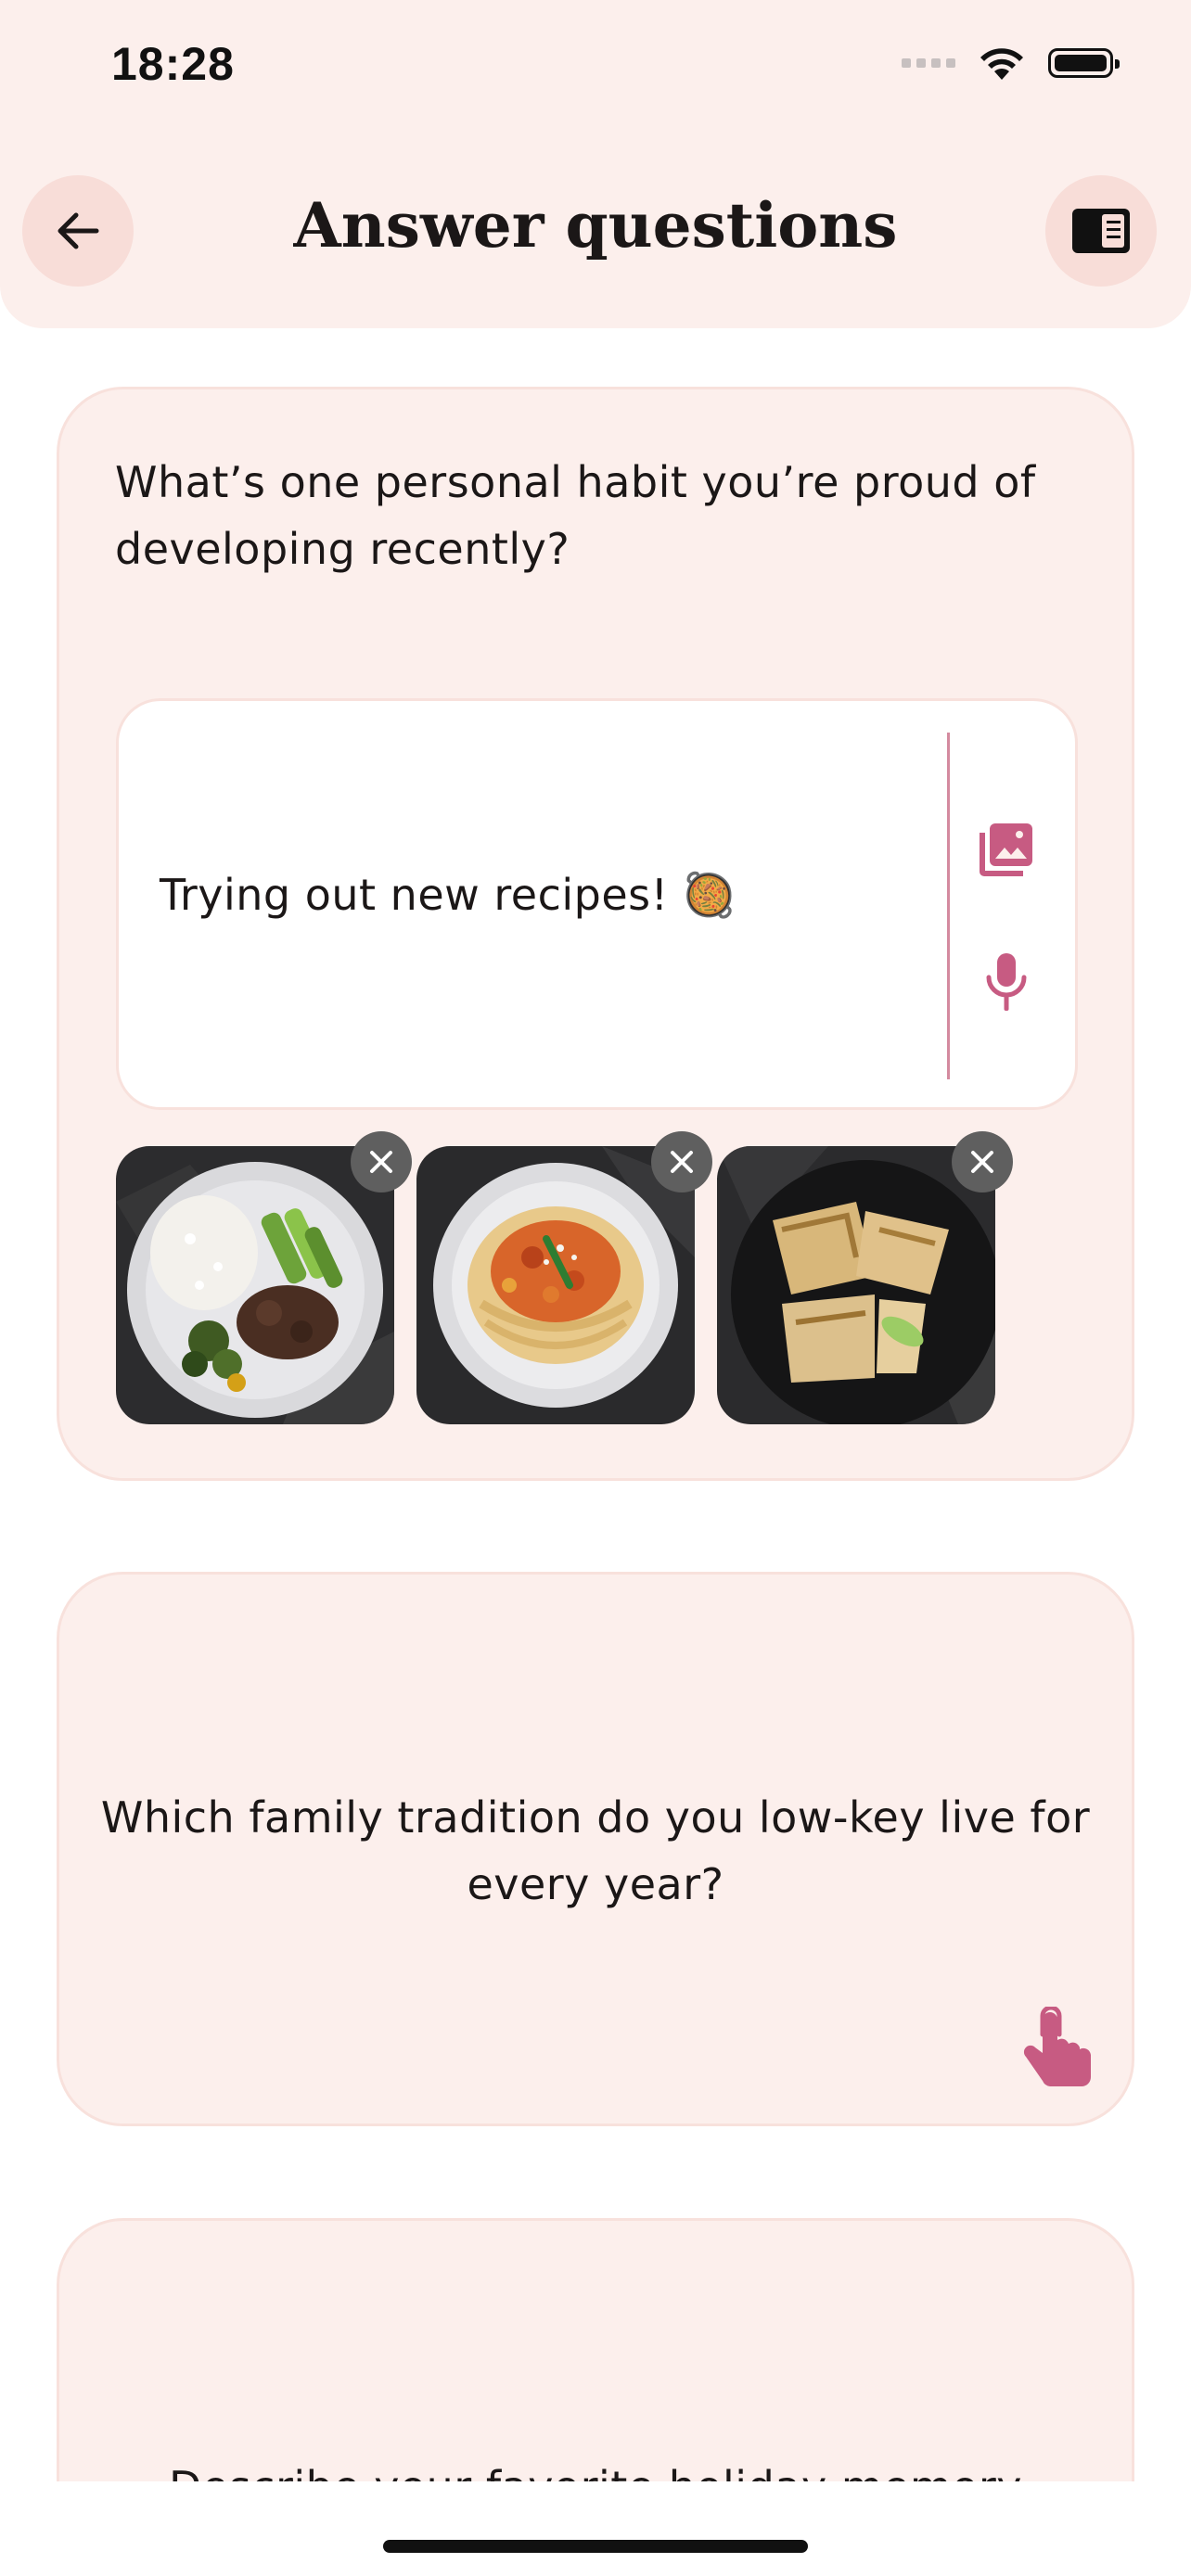 The width and height of the screenshot is (1191, 2576). I want to click on voice-input-button, so click(1007, 982).